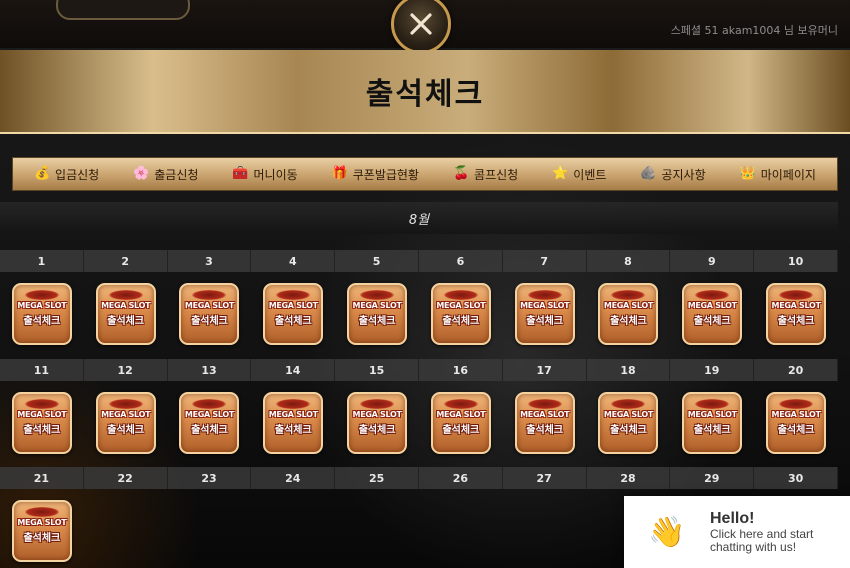 This screenshot has width=850, height=568. Describe the element at coordinates (42, 173) in the screenshot. I see `deposit-bag-icon: 💰` at that location.